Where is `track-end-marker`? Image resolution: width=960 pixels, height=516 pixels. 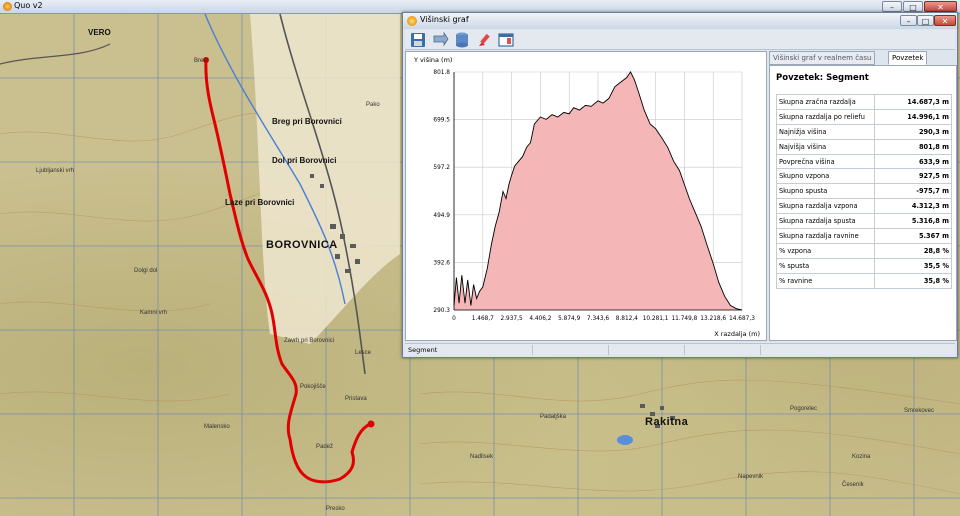
track-end-marker is located at coordinates (371, 424).